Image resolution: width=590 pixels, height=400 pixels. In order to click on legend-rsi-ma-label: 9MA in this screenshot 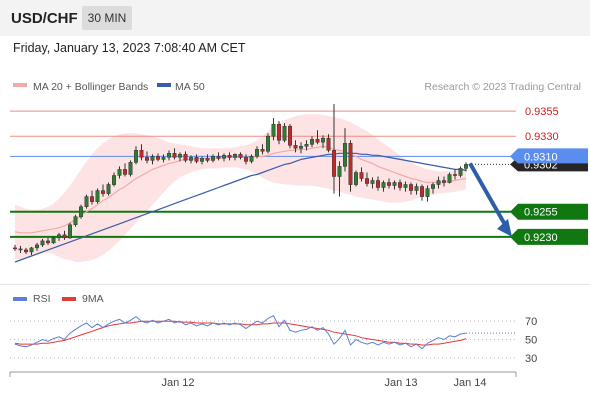, I will do `click(93, 299)`.